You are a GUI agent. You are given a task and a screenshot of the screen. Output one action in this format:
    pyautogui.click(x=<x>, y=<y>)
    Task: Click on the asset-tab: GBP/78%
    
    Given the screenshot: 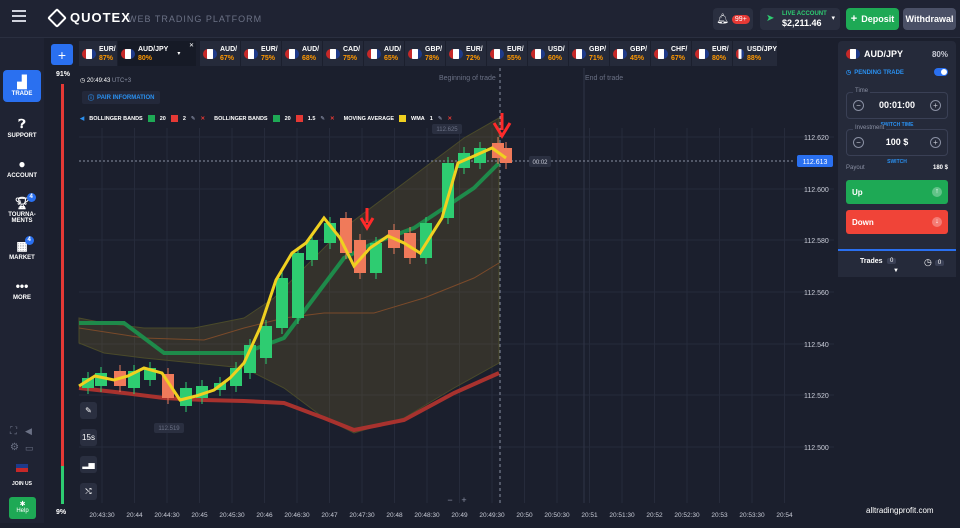 What is the action you would take?
    pyautogui.click(x=425, y=53)
    